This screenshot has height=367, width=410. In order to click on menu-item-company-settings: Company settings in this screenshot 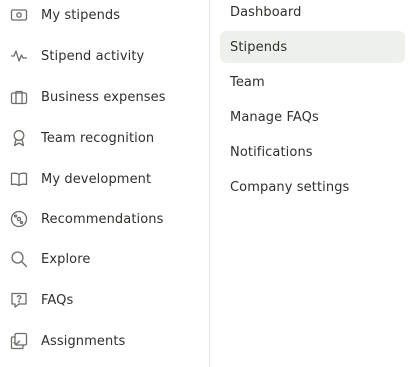, I will do `click(312, 187)`.